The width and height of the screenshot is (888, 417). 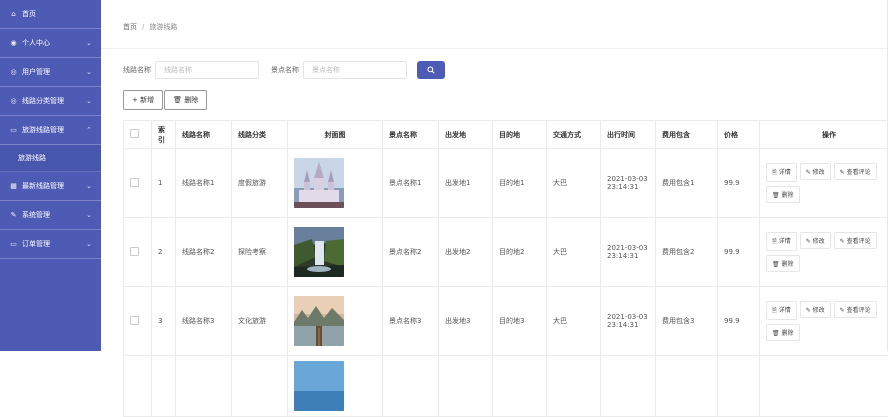 I want to click on header-cell: 景点名称, so click(x=411, y=135).